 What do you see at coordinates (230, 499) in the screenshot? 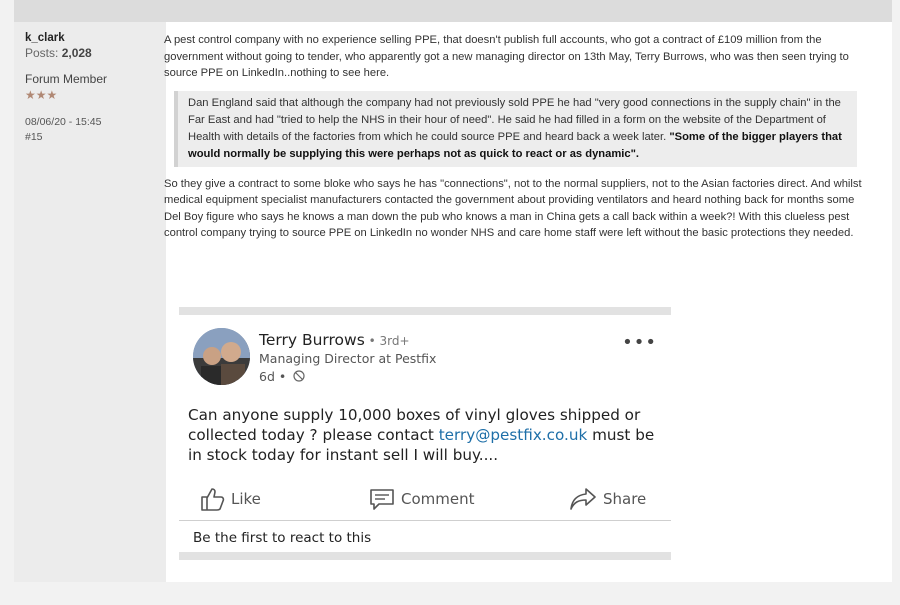
I see `like-action: Like` at bounding box center [230, 499].